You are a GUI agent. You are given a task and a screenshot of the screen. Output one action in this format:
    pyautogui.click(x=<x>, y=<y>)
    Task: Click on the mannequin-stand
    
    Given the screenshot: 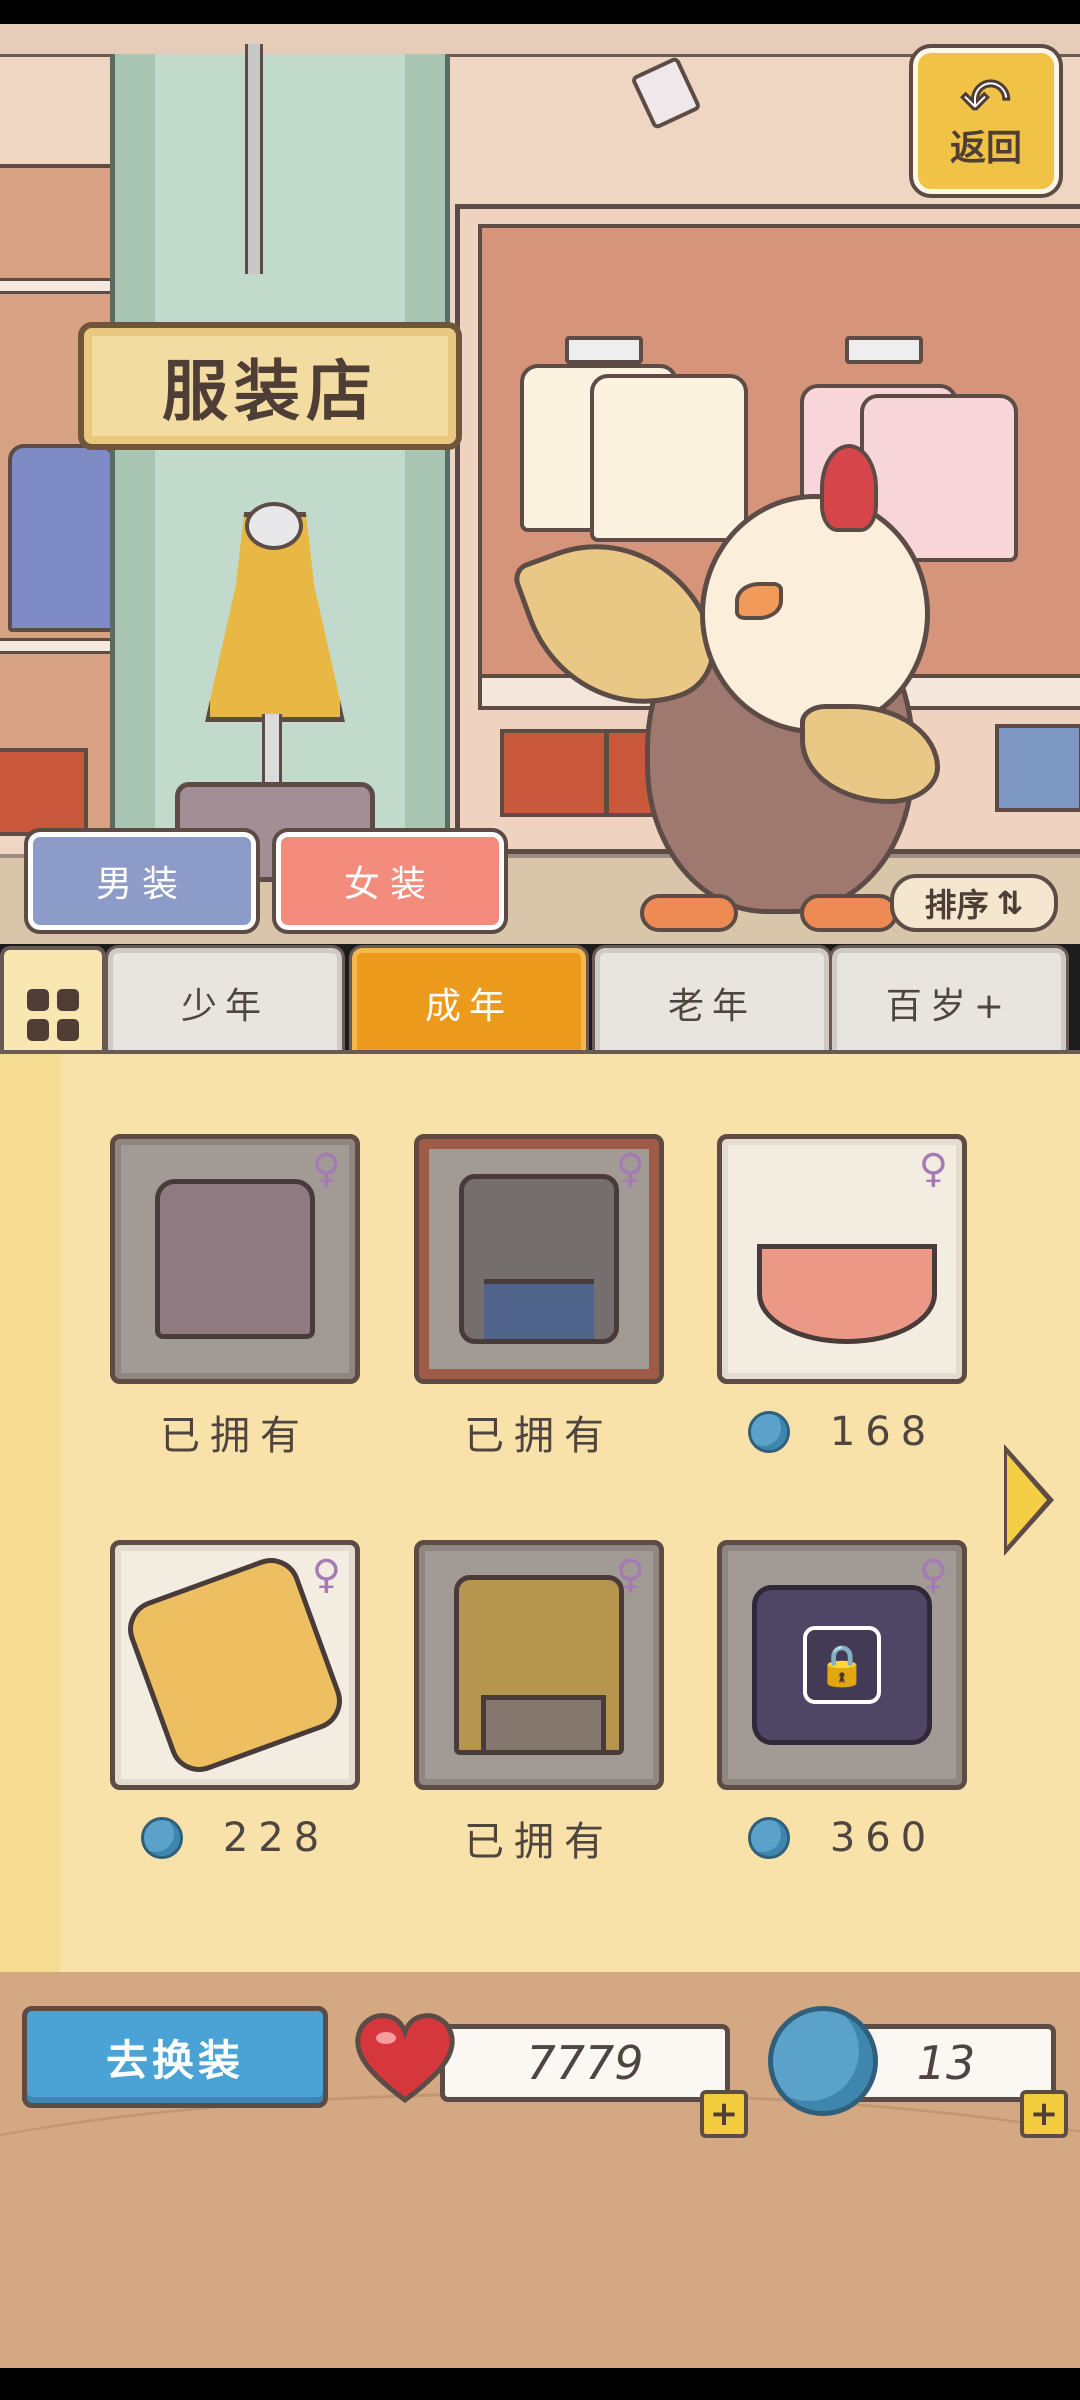 What is the action you would take?
    pyautogui.click(x=272, y=749)
    